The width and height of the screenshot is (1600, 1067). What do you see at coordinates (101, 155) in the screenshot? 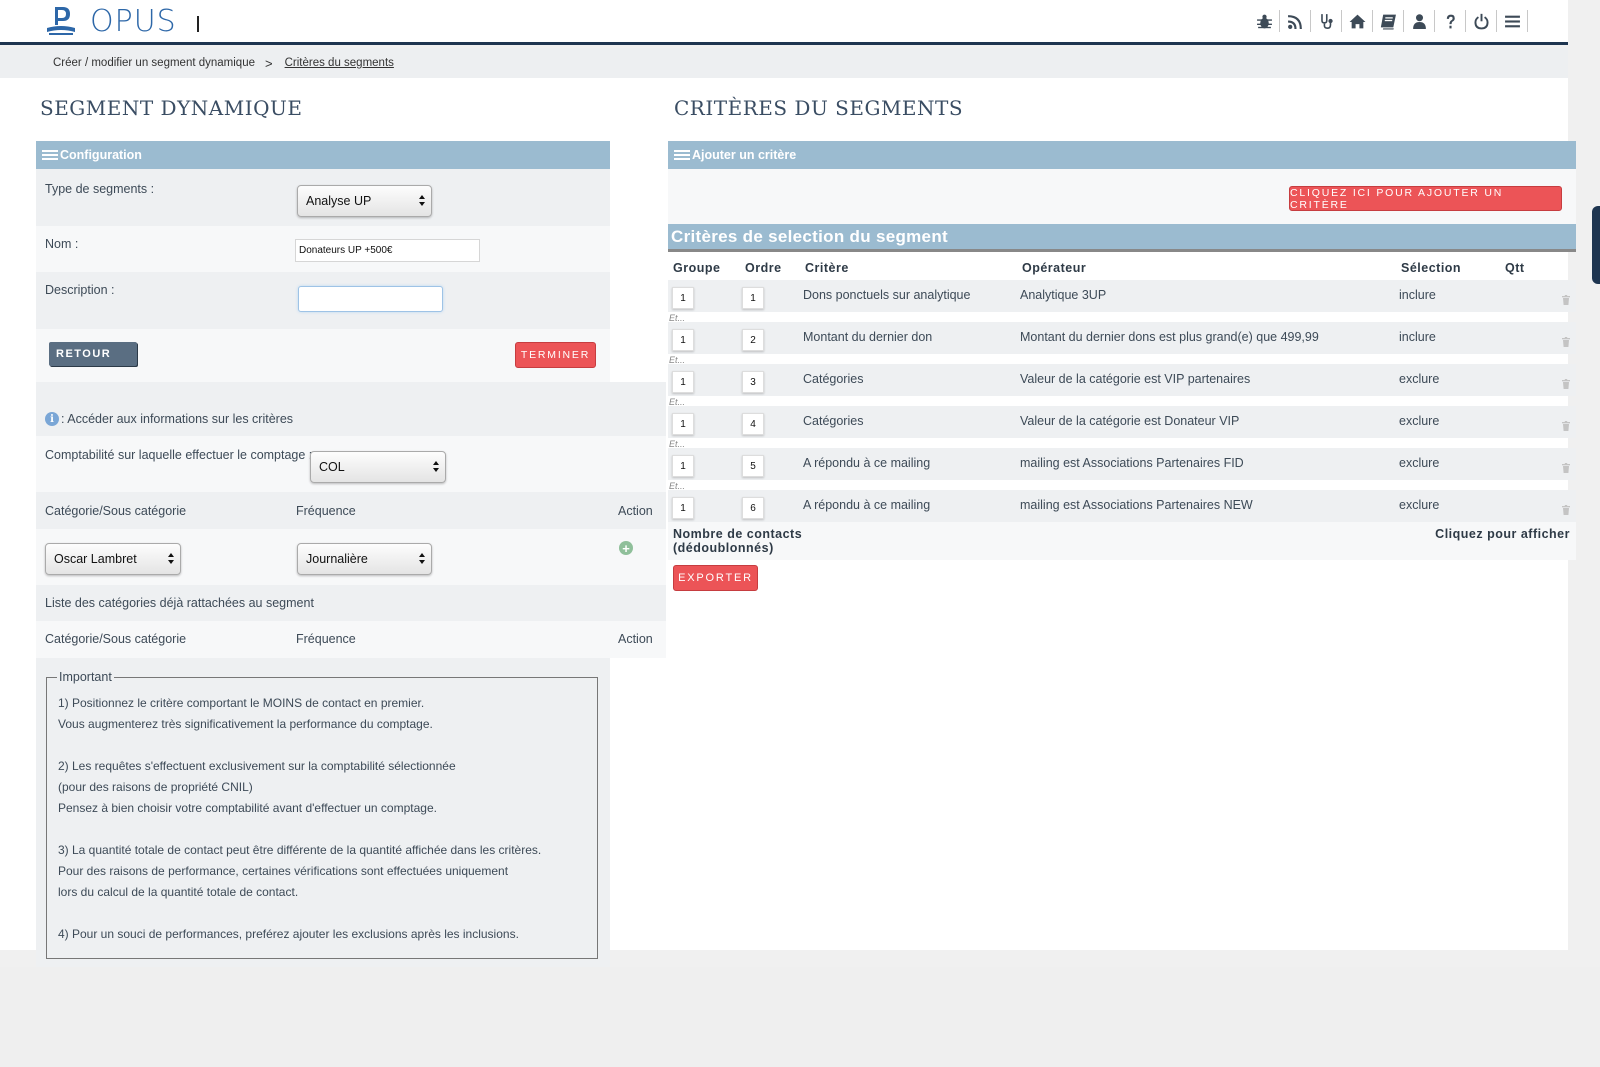
I see `configuration-title: Configuration` at bounding box center [101, 155].